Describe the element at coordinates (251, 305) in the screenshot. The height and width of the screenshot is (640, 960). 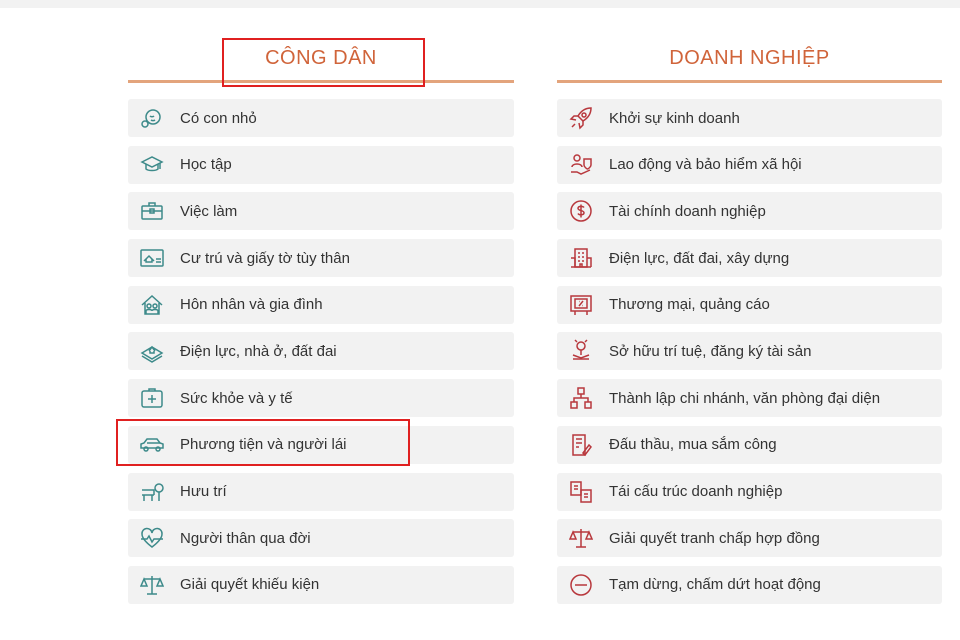
I see `item-label: Hôn nhân và gia đình` at that location.